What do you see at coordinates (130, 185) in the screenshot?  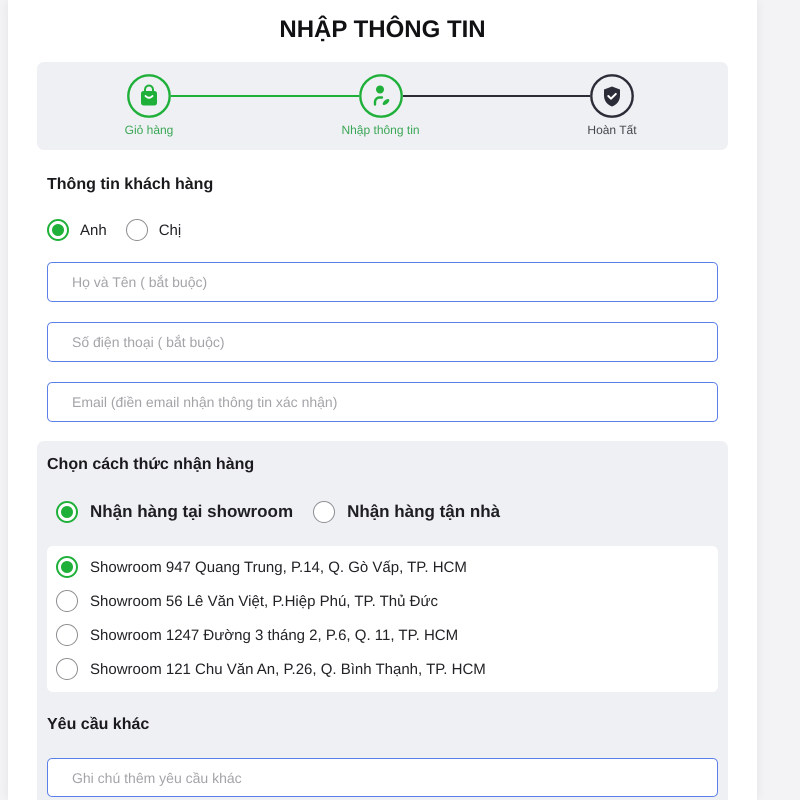 I see `section-heading: Thông tin khách hàng` at bounding box center [130, 185].